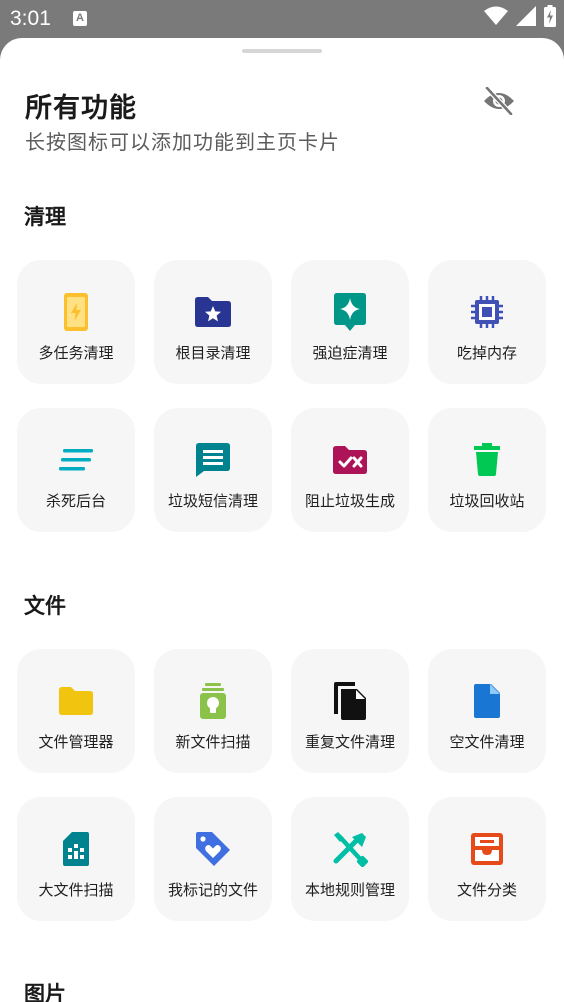  Describe the element at coordinates (30, 18) in the screenshot. I see `status-time: 3:01` at that location.